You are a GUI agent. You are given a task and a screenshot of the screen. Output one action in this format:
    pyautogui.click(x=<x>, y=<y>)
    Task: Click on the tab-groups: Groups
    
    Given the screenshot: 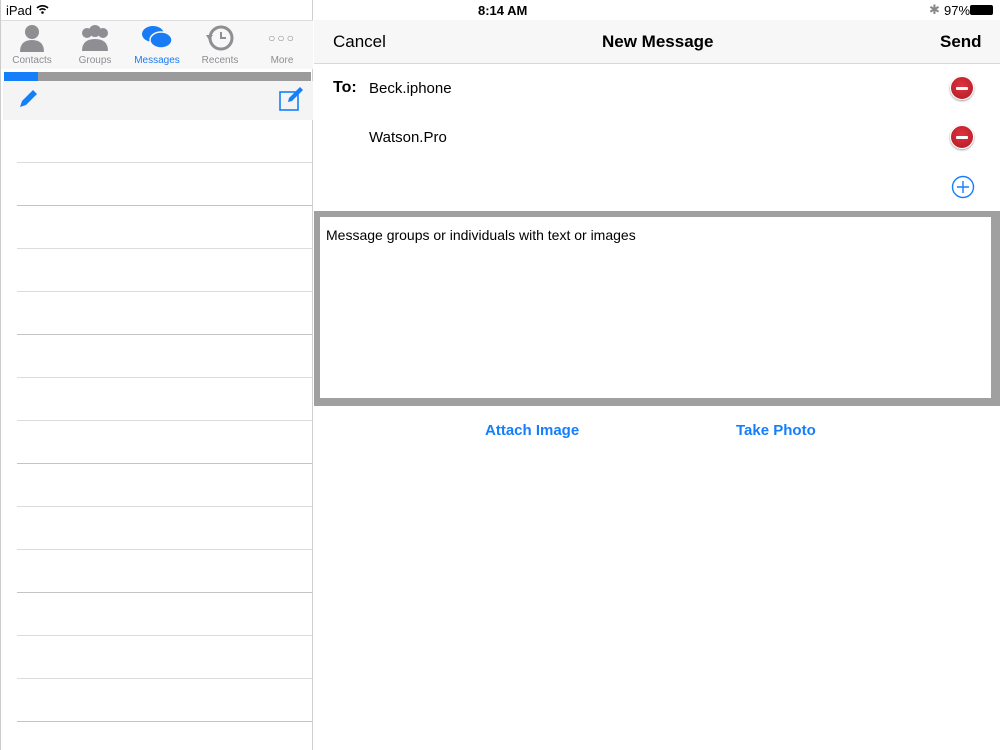 What is the action you would take?
    pyautogui.click(x=95, y=45)
    